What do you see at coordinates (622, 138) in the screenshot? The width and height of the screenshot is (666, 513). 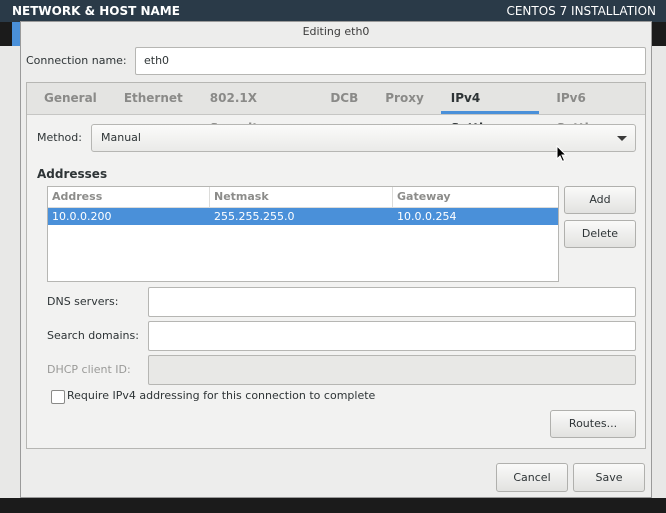 I see `chevron-down-icon` at bounding box center [622, 138].